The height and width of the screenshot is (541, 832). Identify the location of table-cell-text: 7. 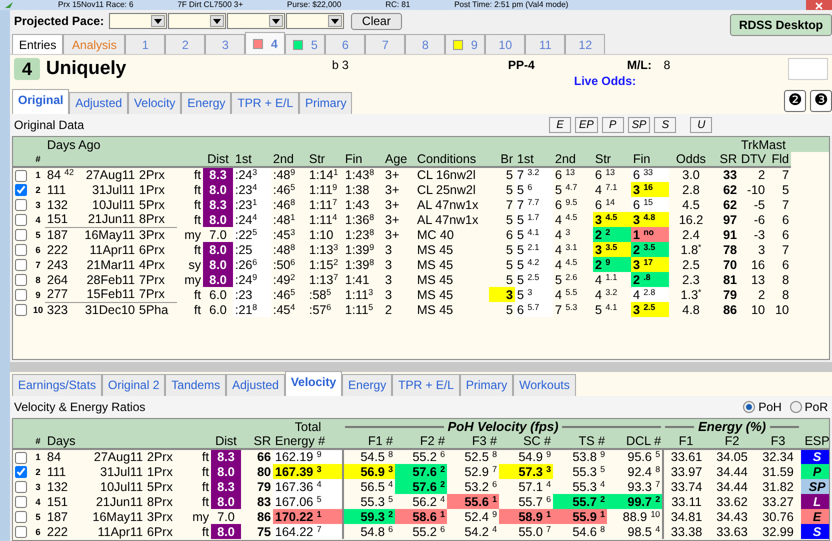
(785, 204).